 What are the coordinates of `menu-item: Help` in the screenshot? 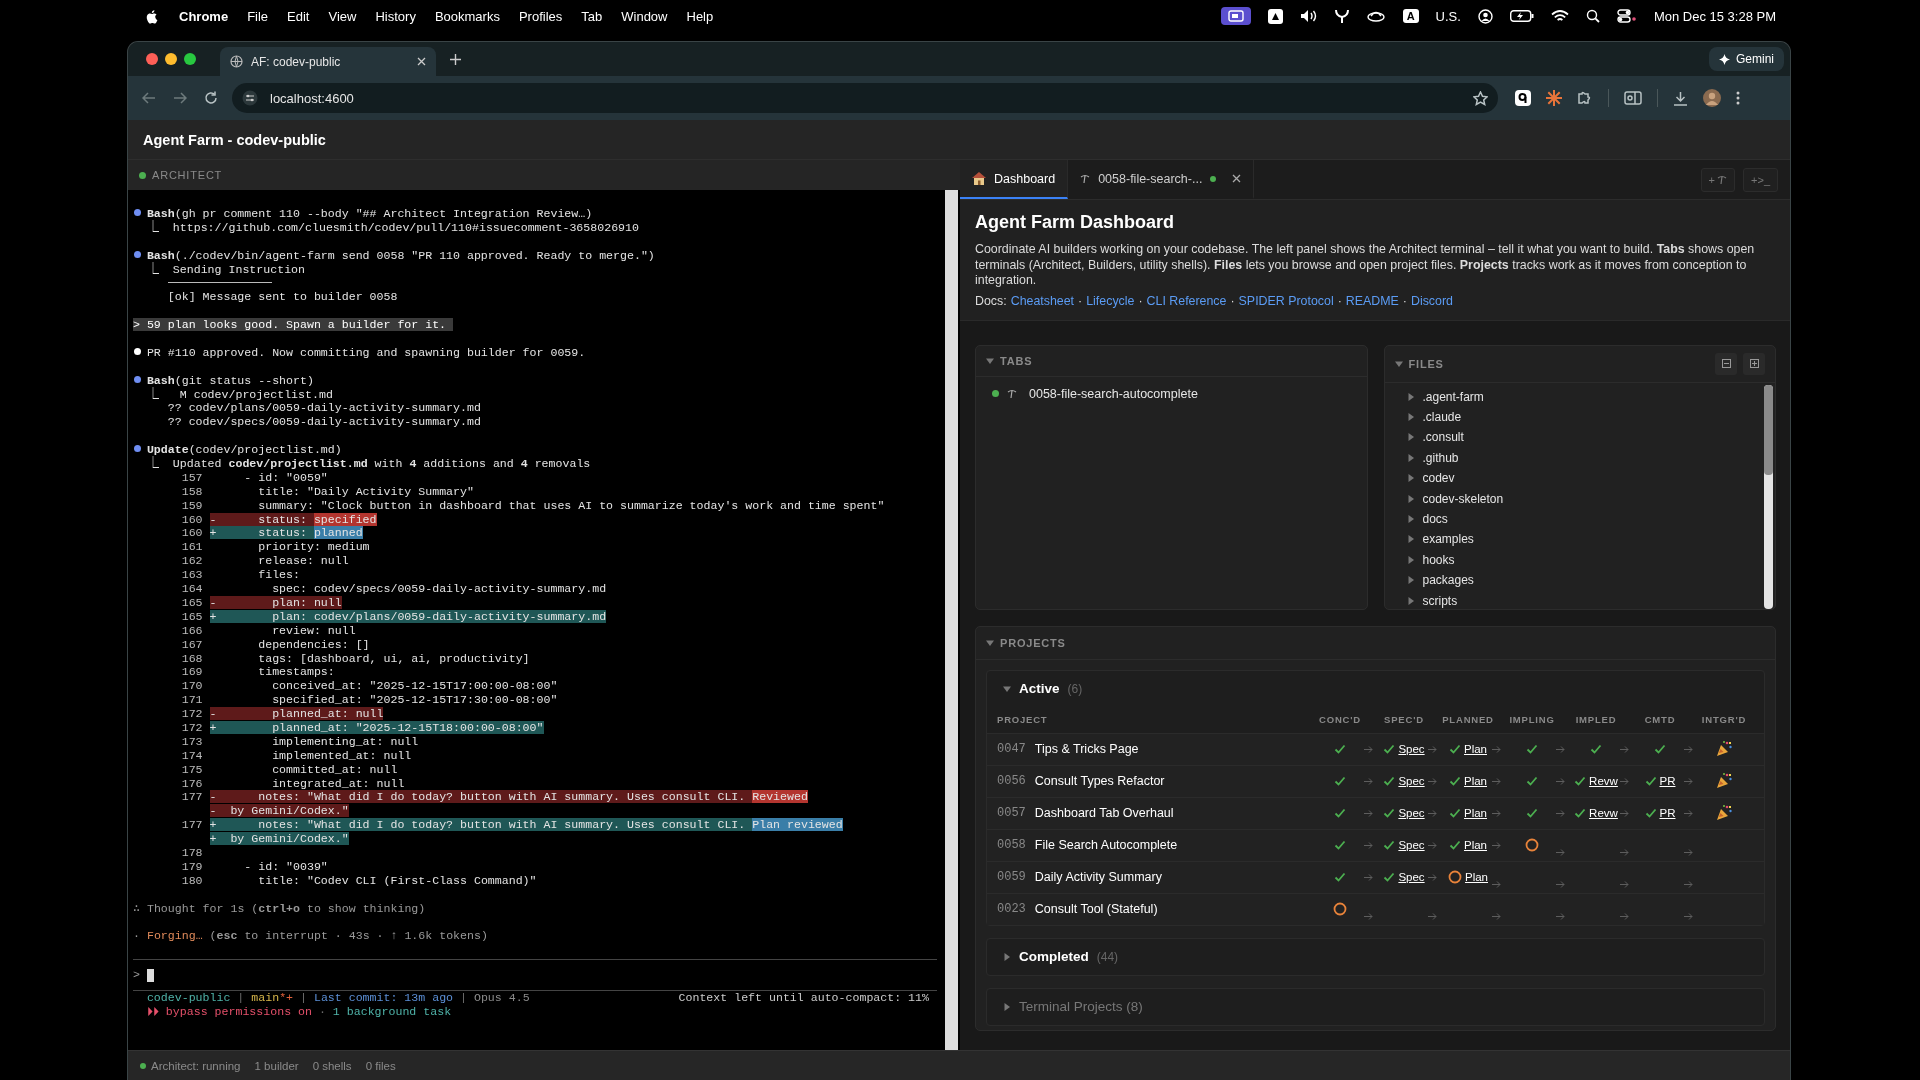 It's located at (700, 16).